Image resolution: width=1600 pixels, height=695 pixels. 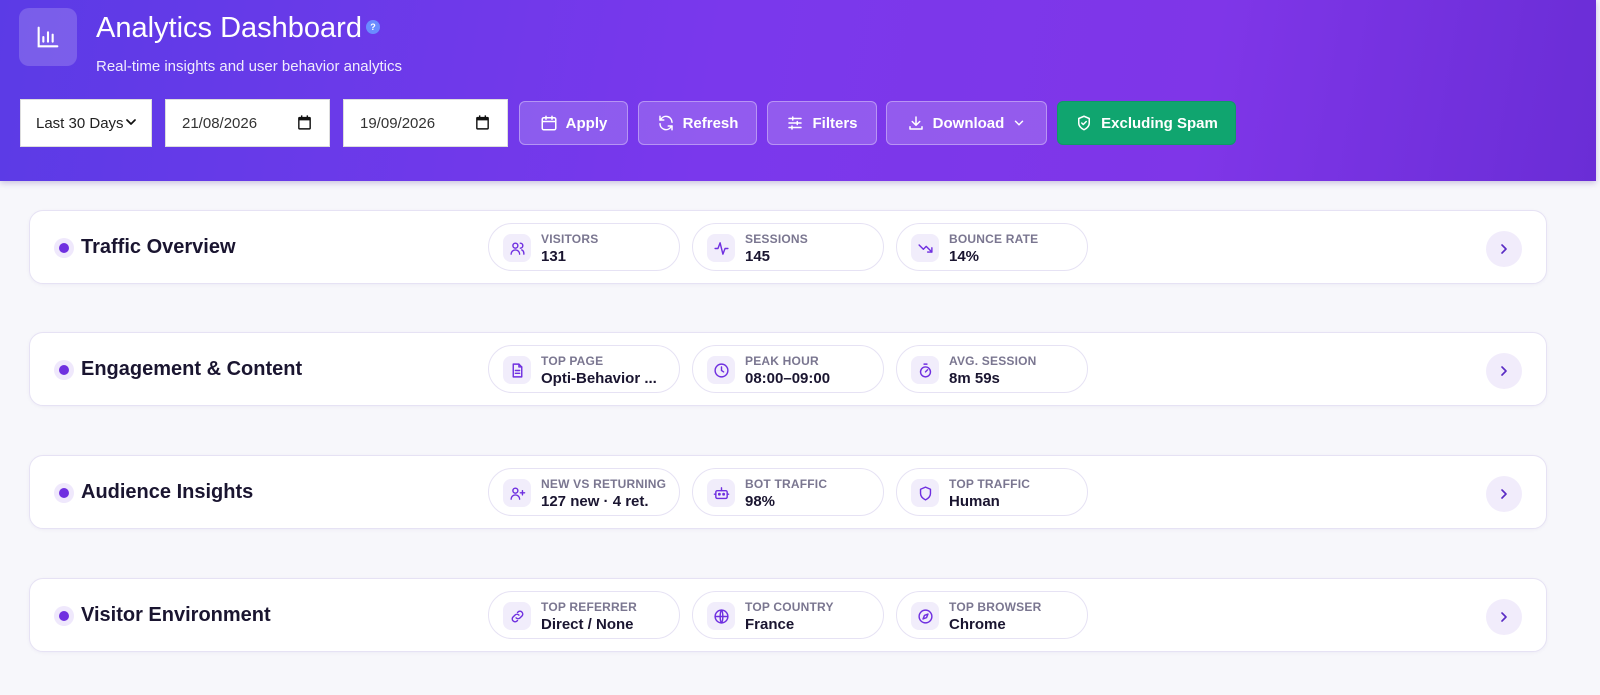 What do you see at coordinates (665, 123) in the screenshot?
I see `refresh-icon` at bounding box center [665, 123].